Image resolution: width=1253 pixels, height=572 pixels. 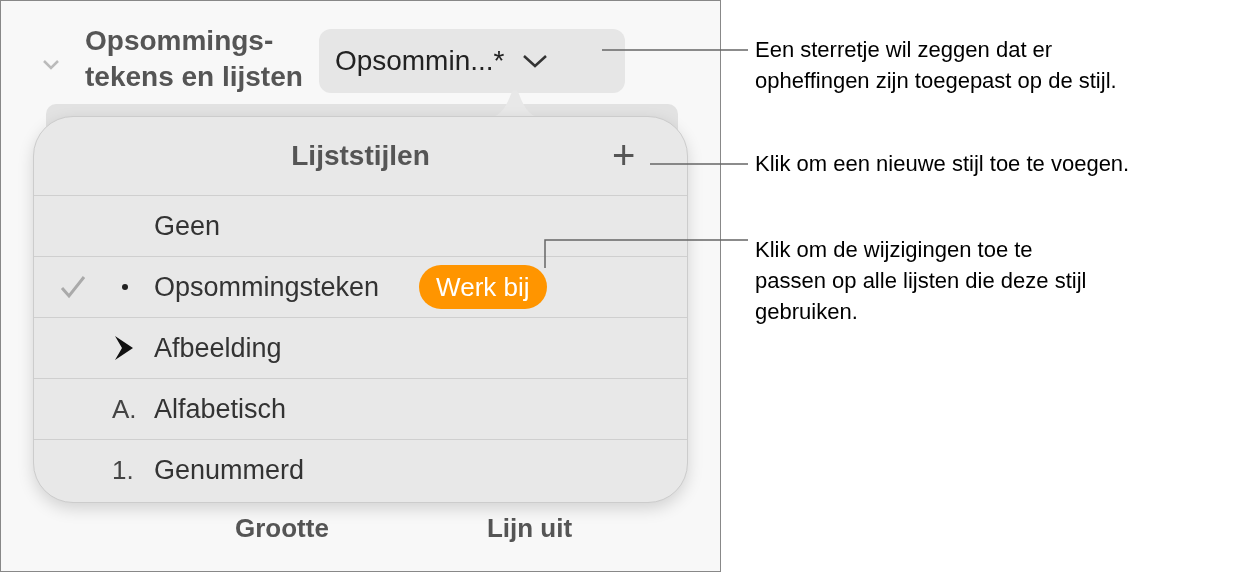 I want to click on style-dropdown: Opsommin...*, so click(x=471, y=61).